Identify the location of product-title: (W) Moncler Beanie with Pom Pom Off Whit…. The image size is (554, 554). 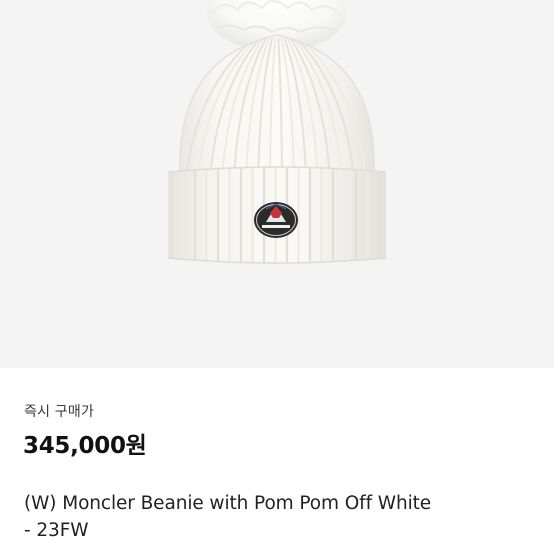
(279, 517).